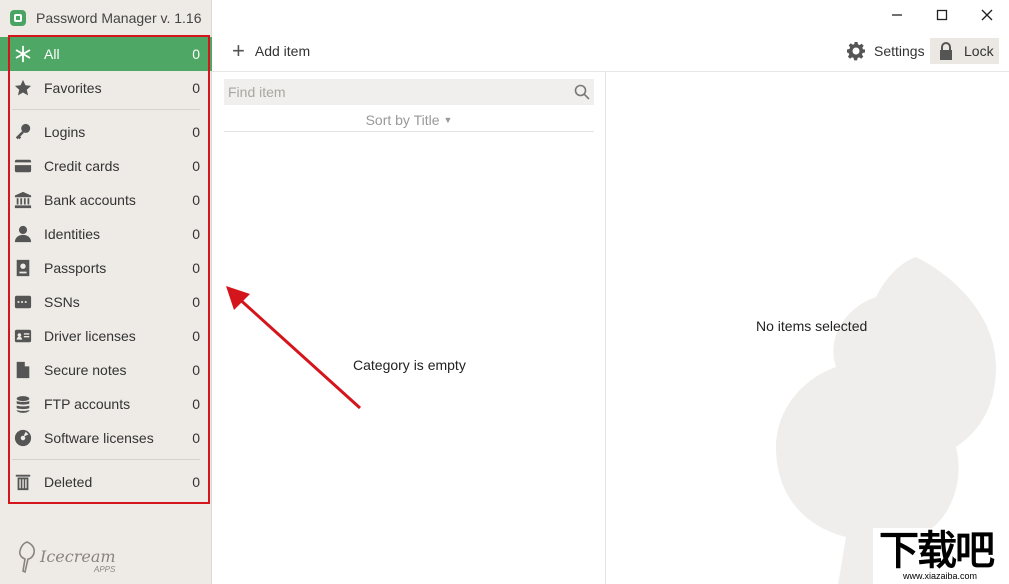 The width and height of the screenshot is (1009, 584). What do you see at coordinates (78, 556) in the screenshot?
I see `brand-name: Icecream` at bounding box center [78, 556].